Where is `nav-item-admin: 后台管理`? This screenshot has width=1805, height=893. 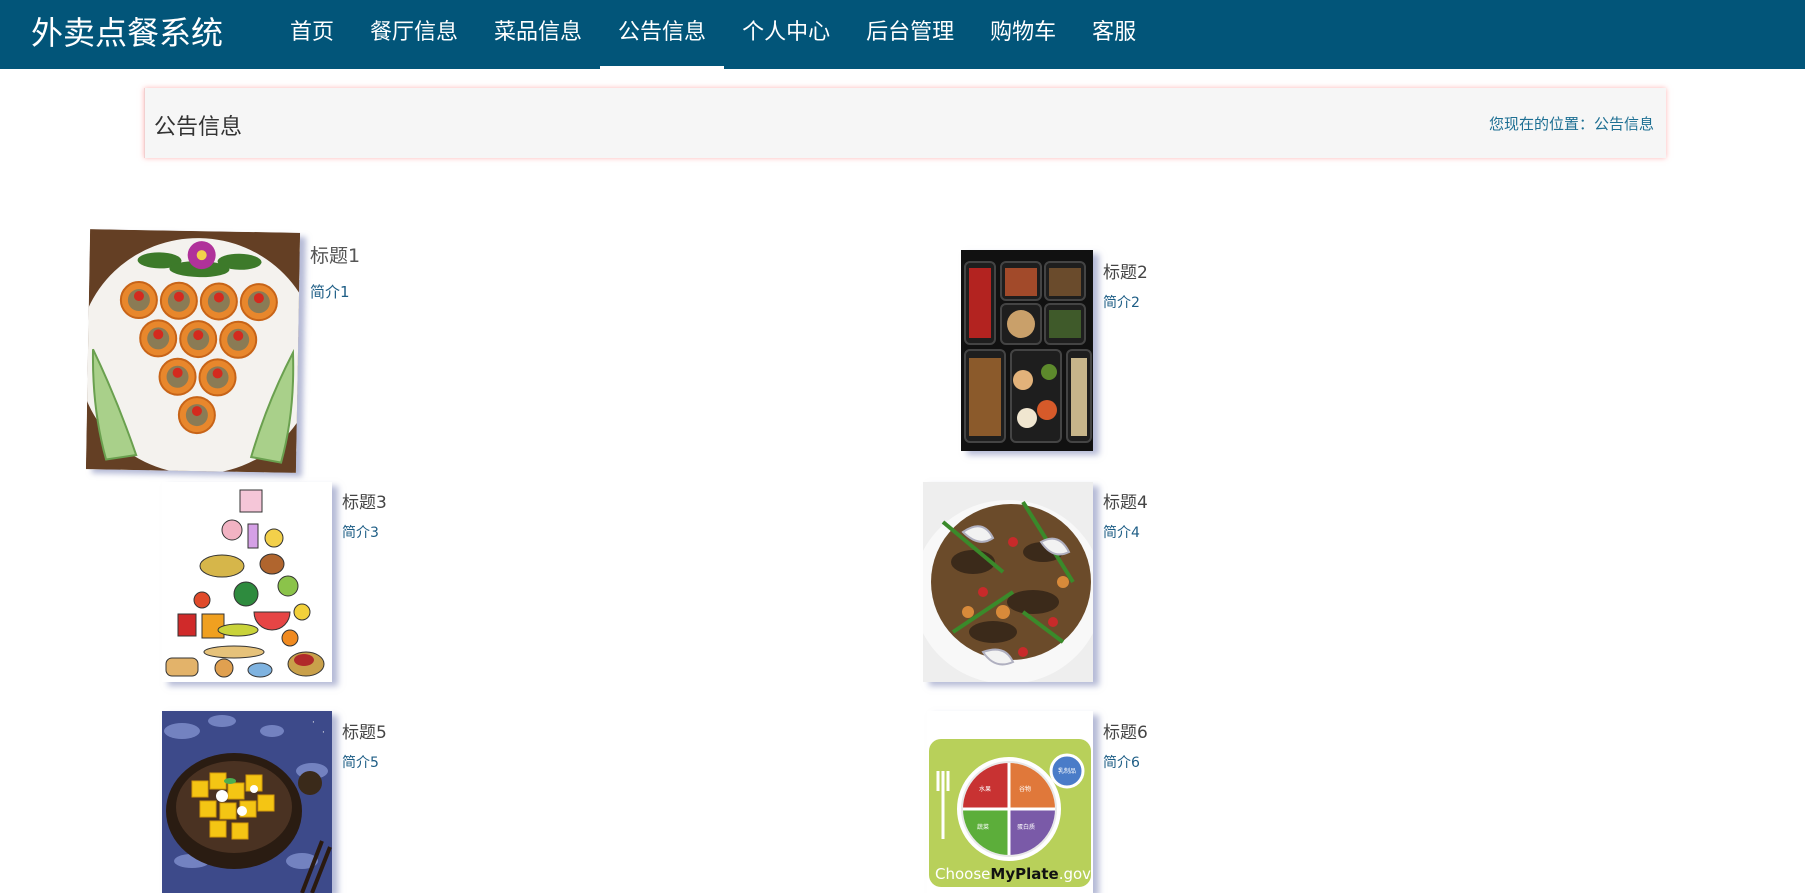
nav-item-admin: 后台管理 is located at coordinates (910, 34).